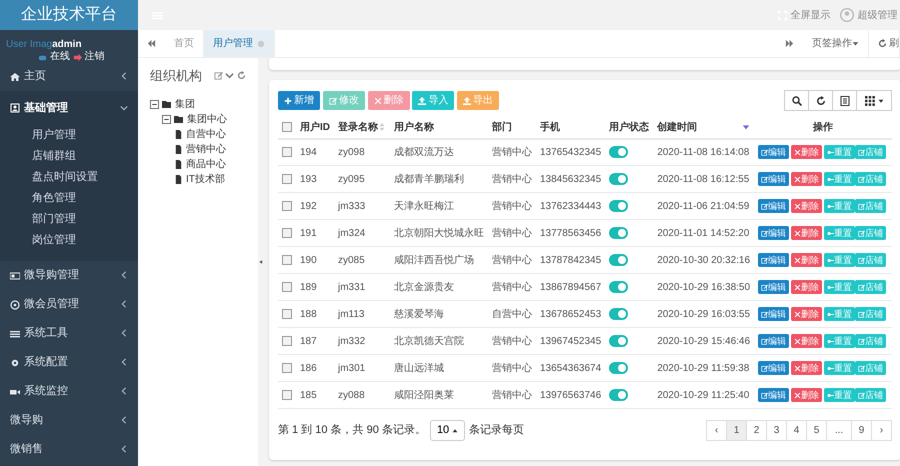 This screenshot has width=900, height=466. Describe the element at coordinates (757, 430) in the screenshot. I see `page-link: 2` at that location.